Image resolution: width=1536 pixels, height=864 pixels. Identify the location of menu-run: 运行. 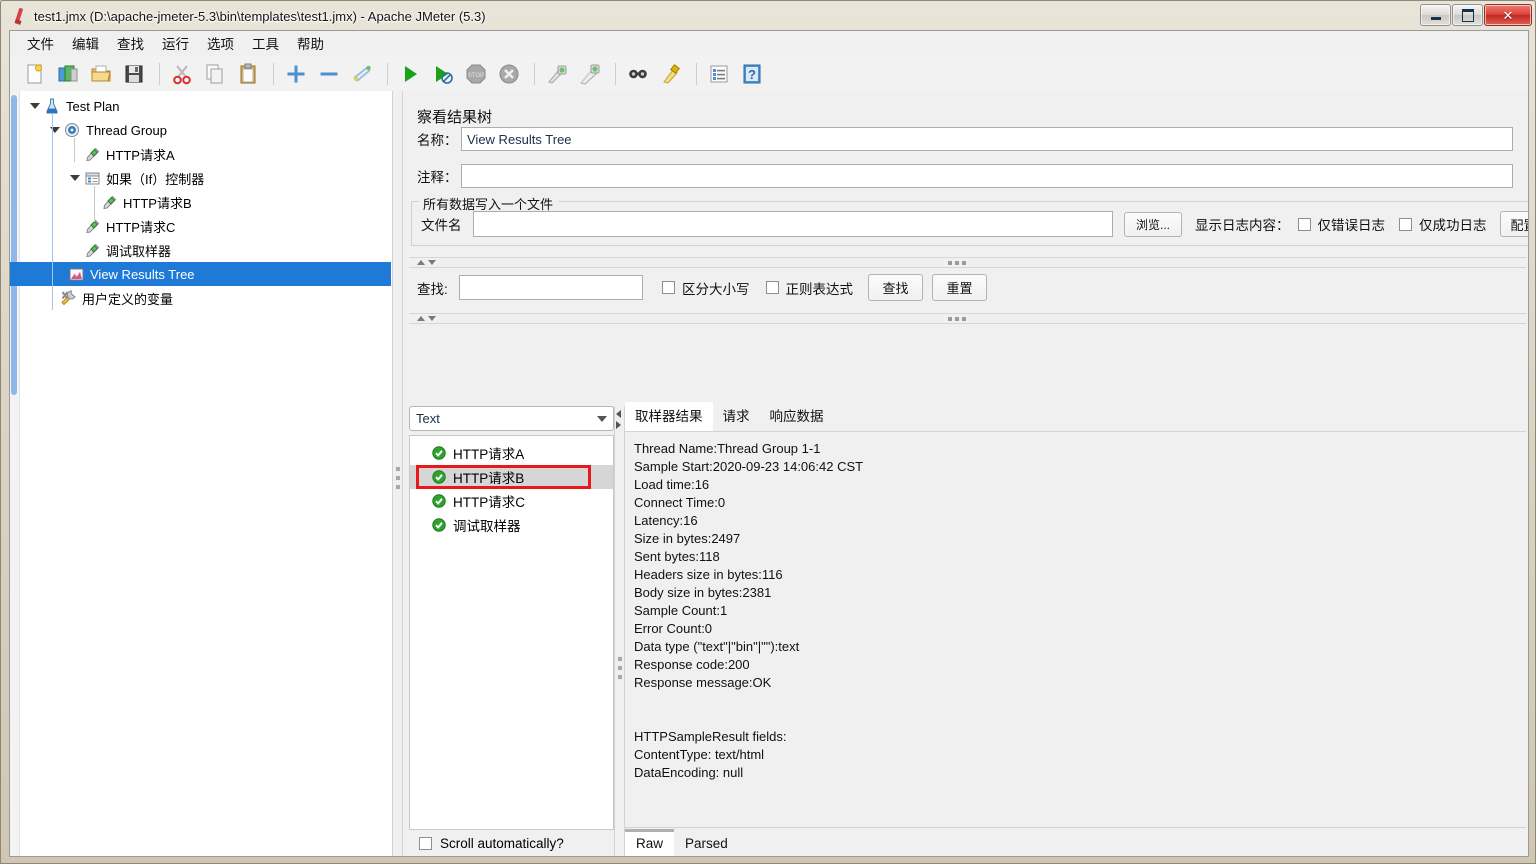
(175, 43).